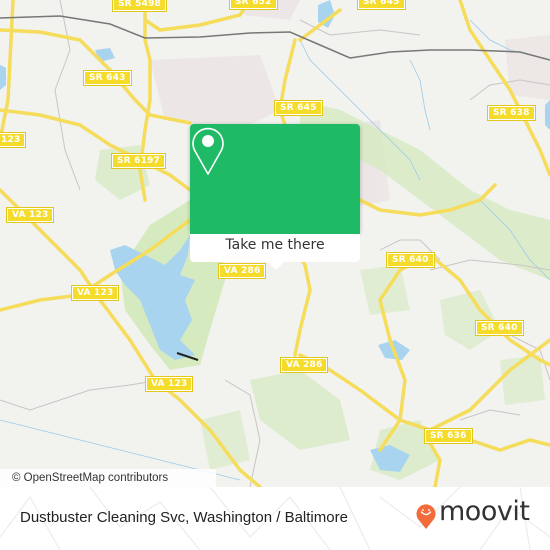 Image resolution: width=550 pixels, height=550 pixels. What do you see at coordinates (30, 215) in the screenshot?
I see `road-label-va123-a: VA 123` at bounding box center [30, 215].